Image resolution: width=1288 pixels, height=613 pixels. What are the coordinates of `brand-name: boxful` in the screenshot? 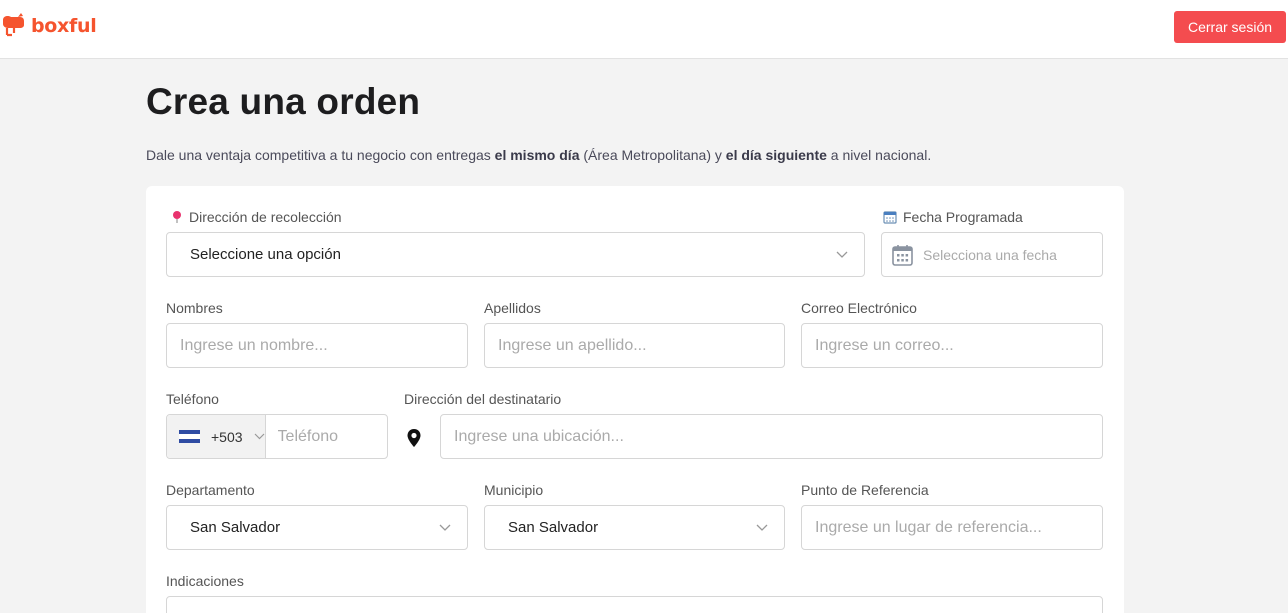 It's located at (64, 26).